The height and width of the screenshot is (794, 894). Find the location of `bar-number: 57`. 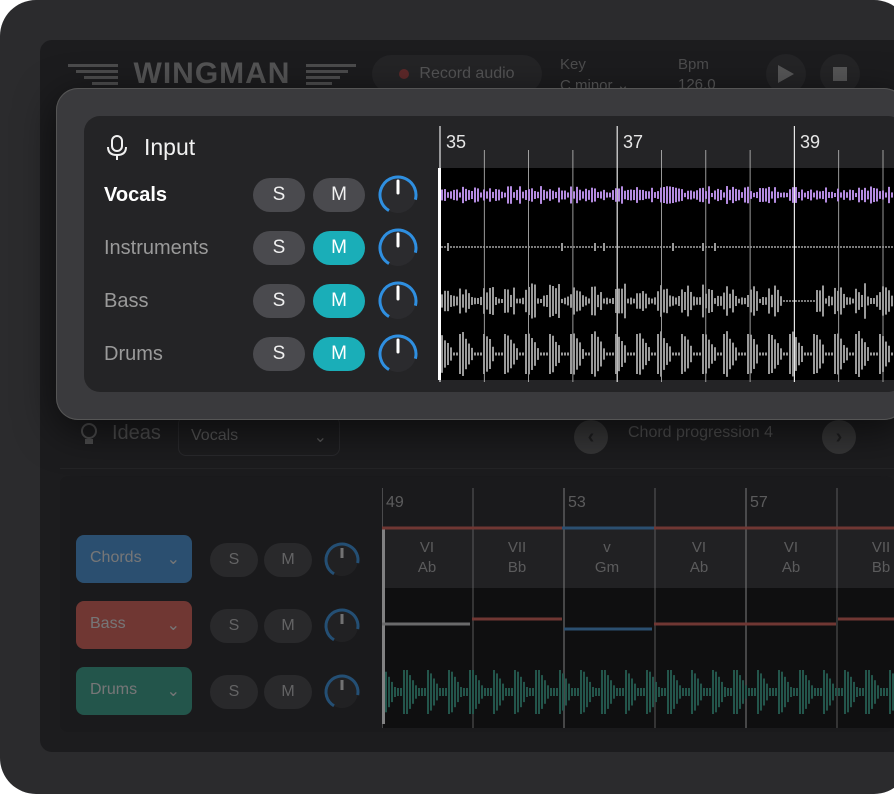

bar-number: 57 is located at coordinates (759, 502).